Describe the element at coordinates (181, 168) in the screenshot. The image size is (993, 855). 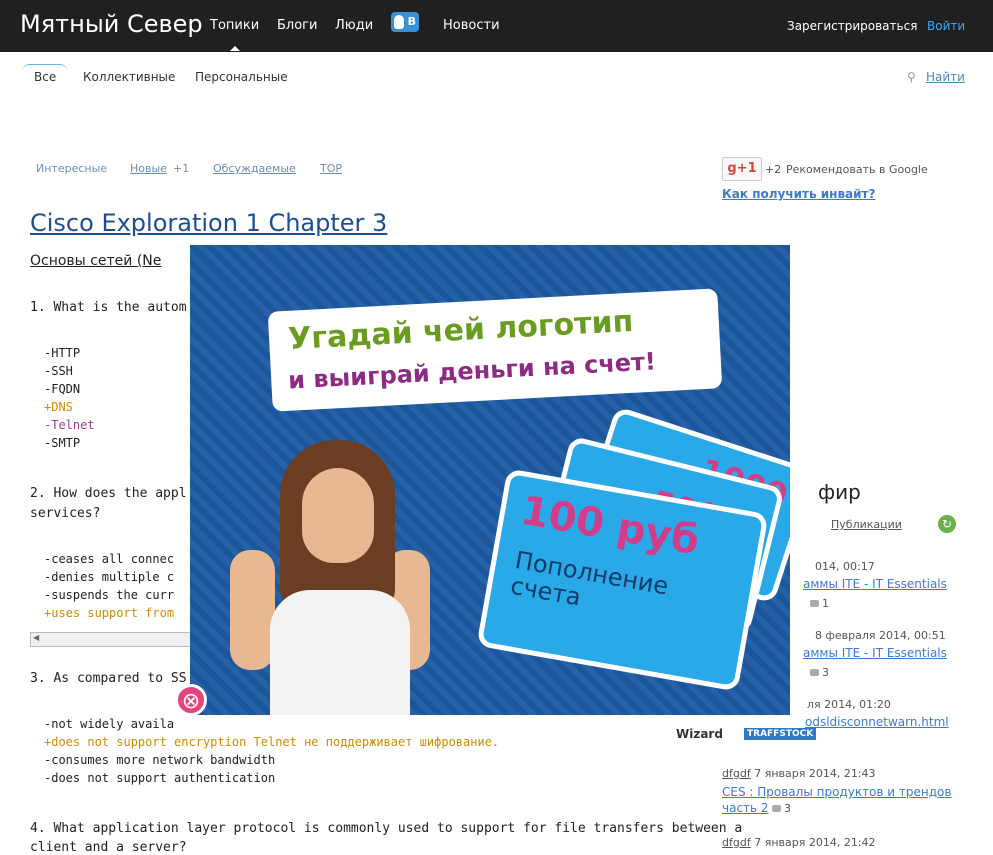
I see `filter-new-count: +1` at that location.